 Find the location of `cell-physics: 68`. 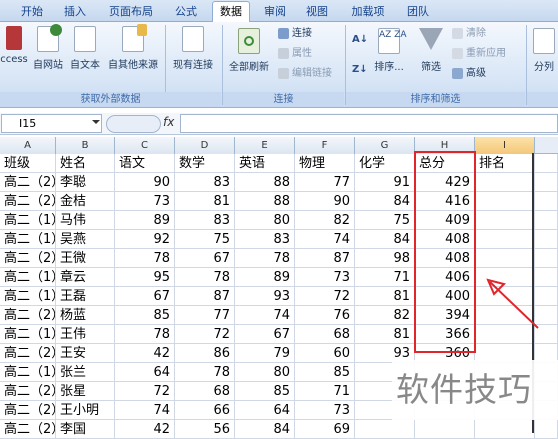

cell-physics: 68 is located at coordinates (325, 334).